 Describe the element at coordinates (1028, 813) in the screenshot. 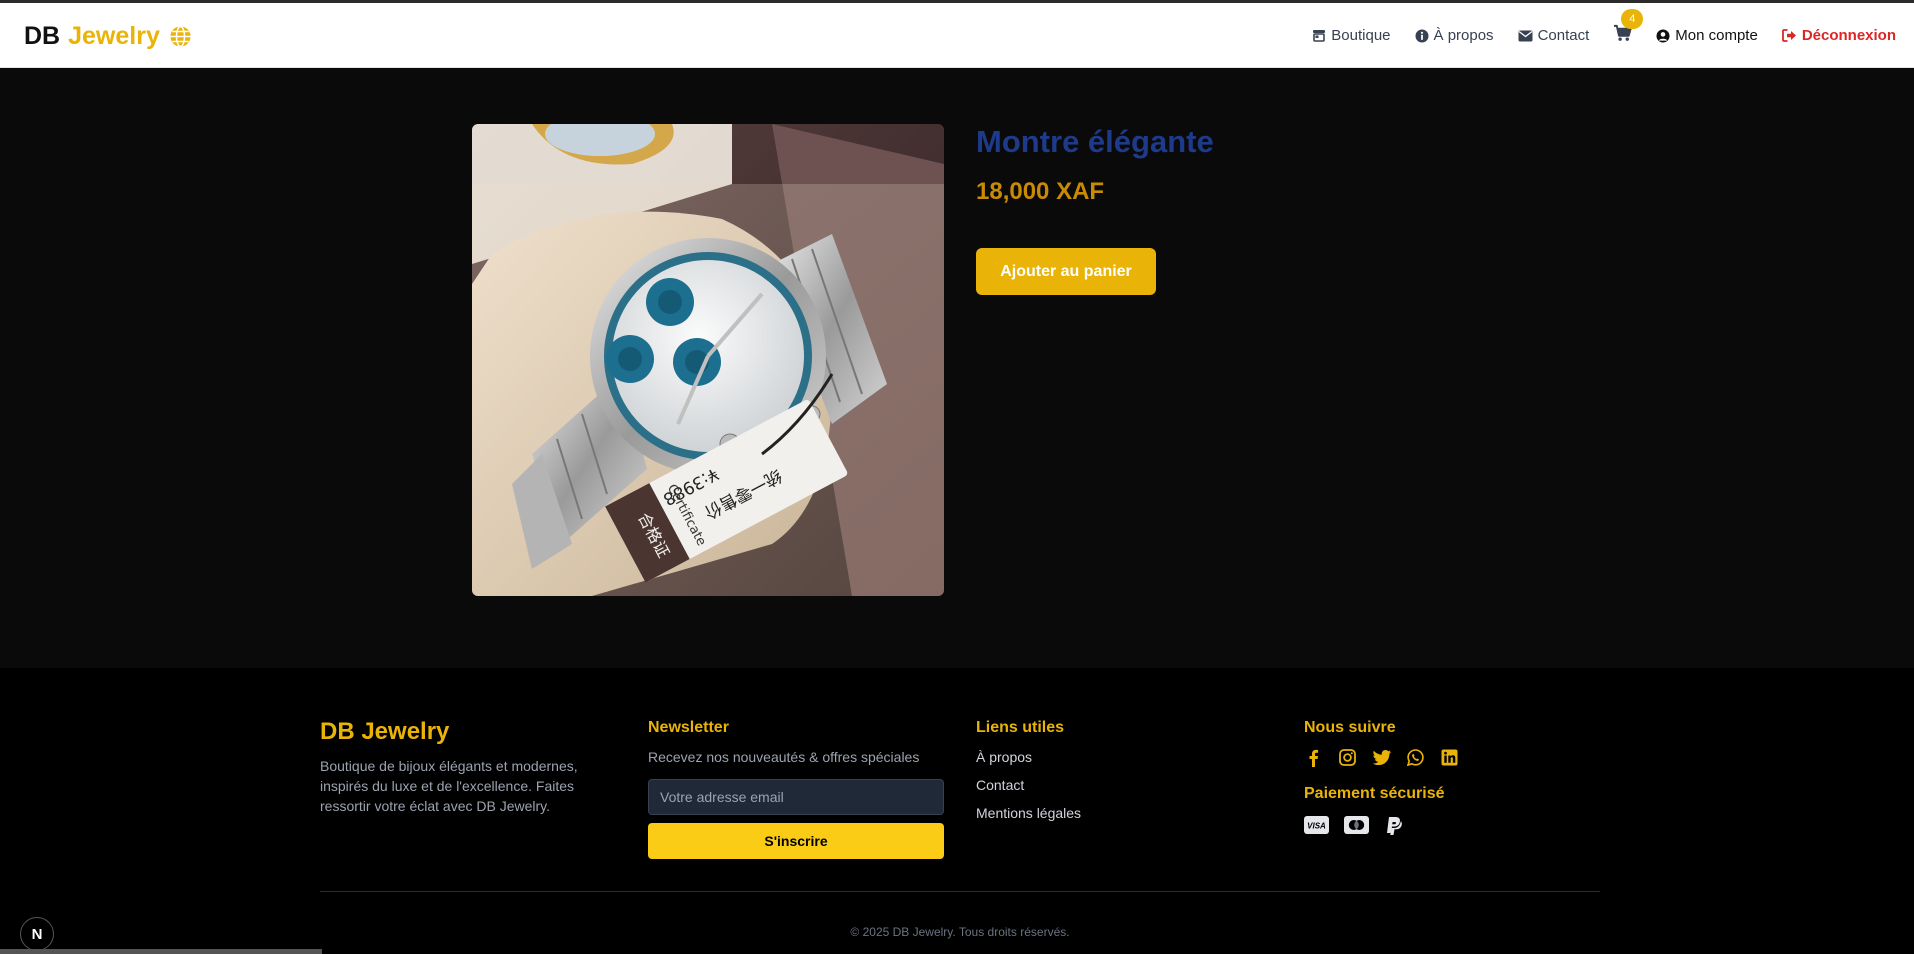

I see `footer-link-legal: Mentions légales` at that location.